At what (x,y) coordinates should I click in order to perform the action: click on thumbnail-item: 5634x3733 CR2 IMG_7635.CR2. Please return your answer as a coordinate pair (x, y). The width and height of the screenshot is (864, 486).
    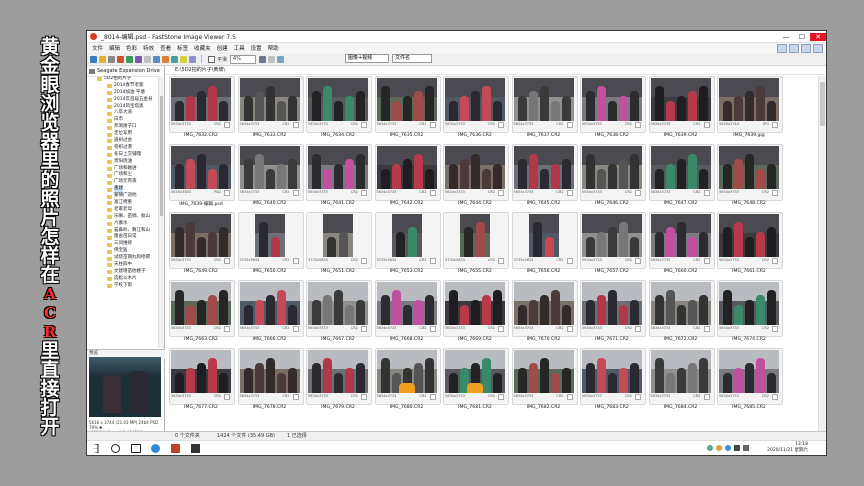
    Looking at the image, I should click on (407, 108).